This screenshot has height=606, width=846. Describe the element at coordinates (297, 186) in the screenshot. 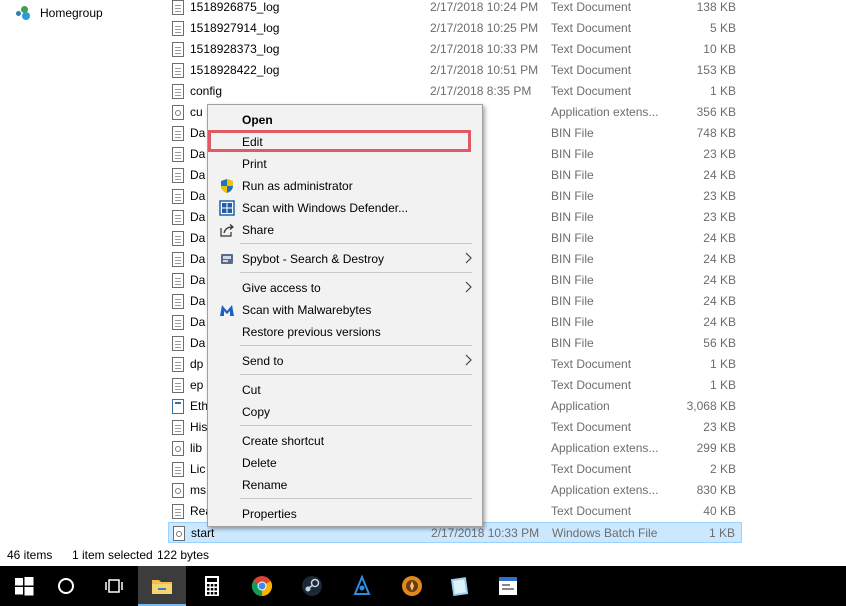

I see `menu-item-label: Run as administrator` at that location.